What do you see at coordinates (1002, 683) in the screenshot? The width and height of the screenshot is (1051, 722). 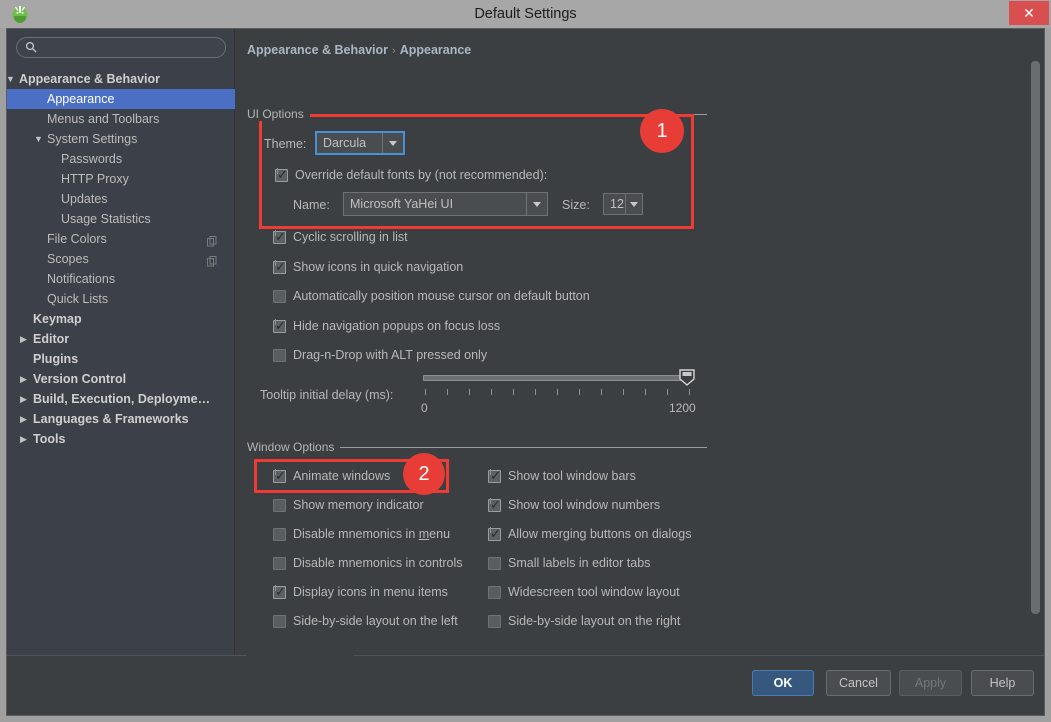 I see `help-button: Help` at bounding box center [1002, 683].